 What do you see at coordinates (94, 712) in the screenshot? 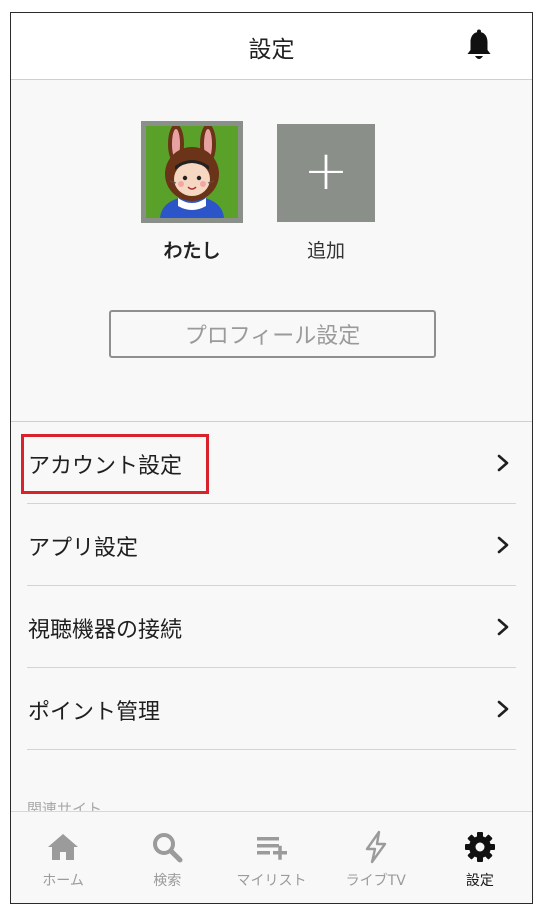
I see `menu-item-label: ポイント管理` at bounding box center [94, 712].